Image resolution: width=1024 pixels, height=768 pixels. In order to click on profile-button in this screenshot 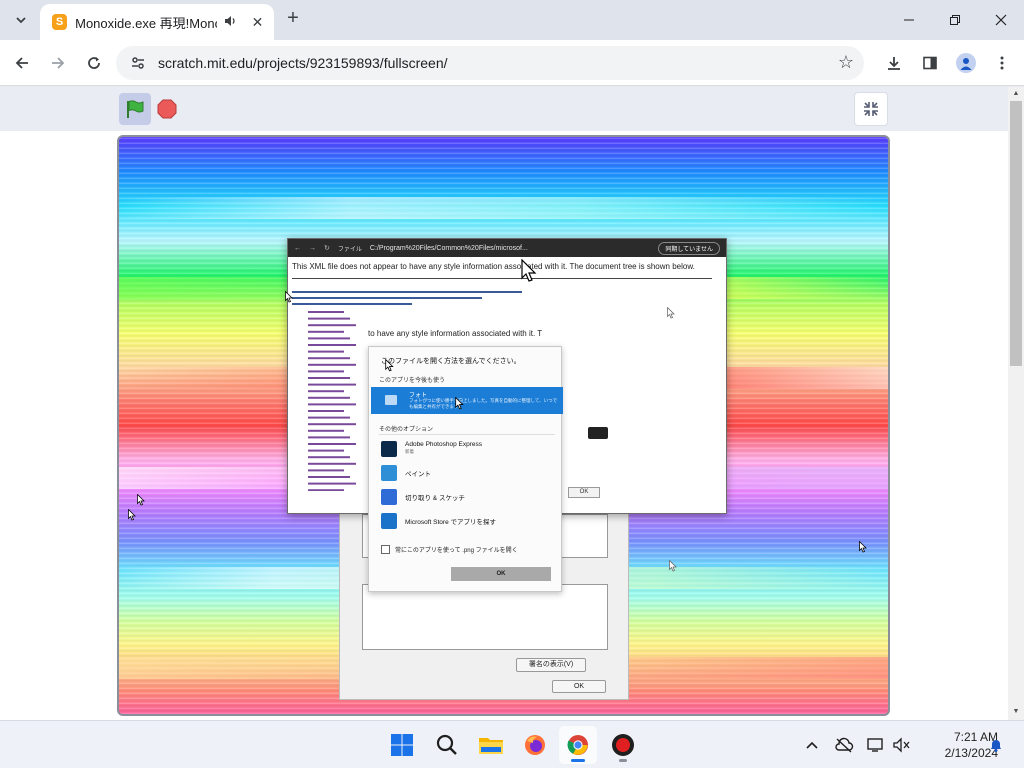, I will do `click(966, 63)`.